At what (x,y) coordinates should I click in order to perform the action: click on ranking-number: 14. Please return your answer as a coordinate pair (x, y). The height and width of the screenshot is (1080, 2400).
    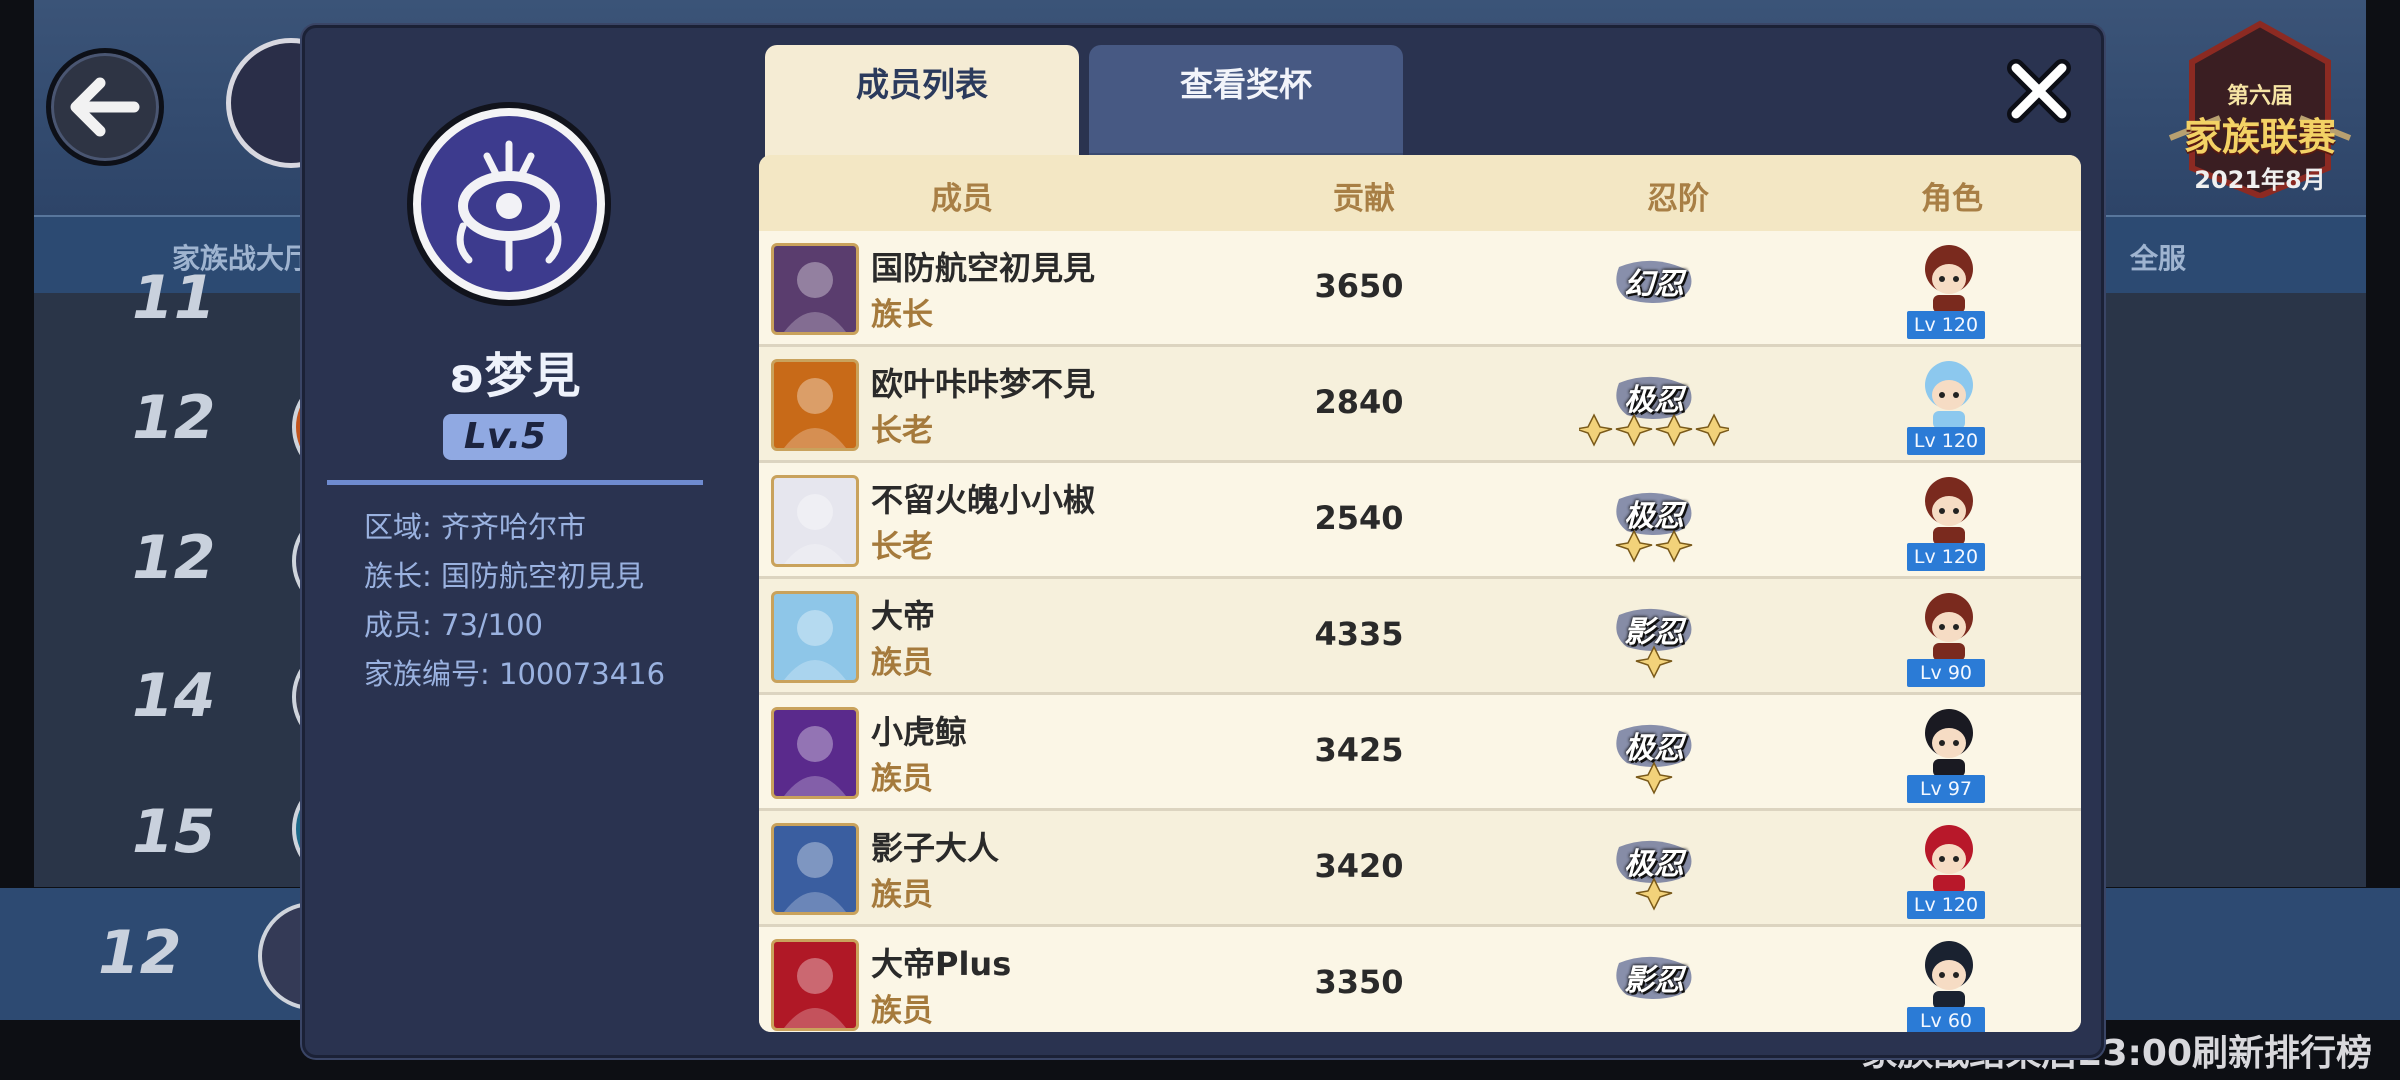
    Looking at the image, I should click on (174, 696).